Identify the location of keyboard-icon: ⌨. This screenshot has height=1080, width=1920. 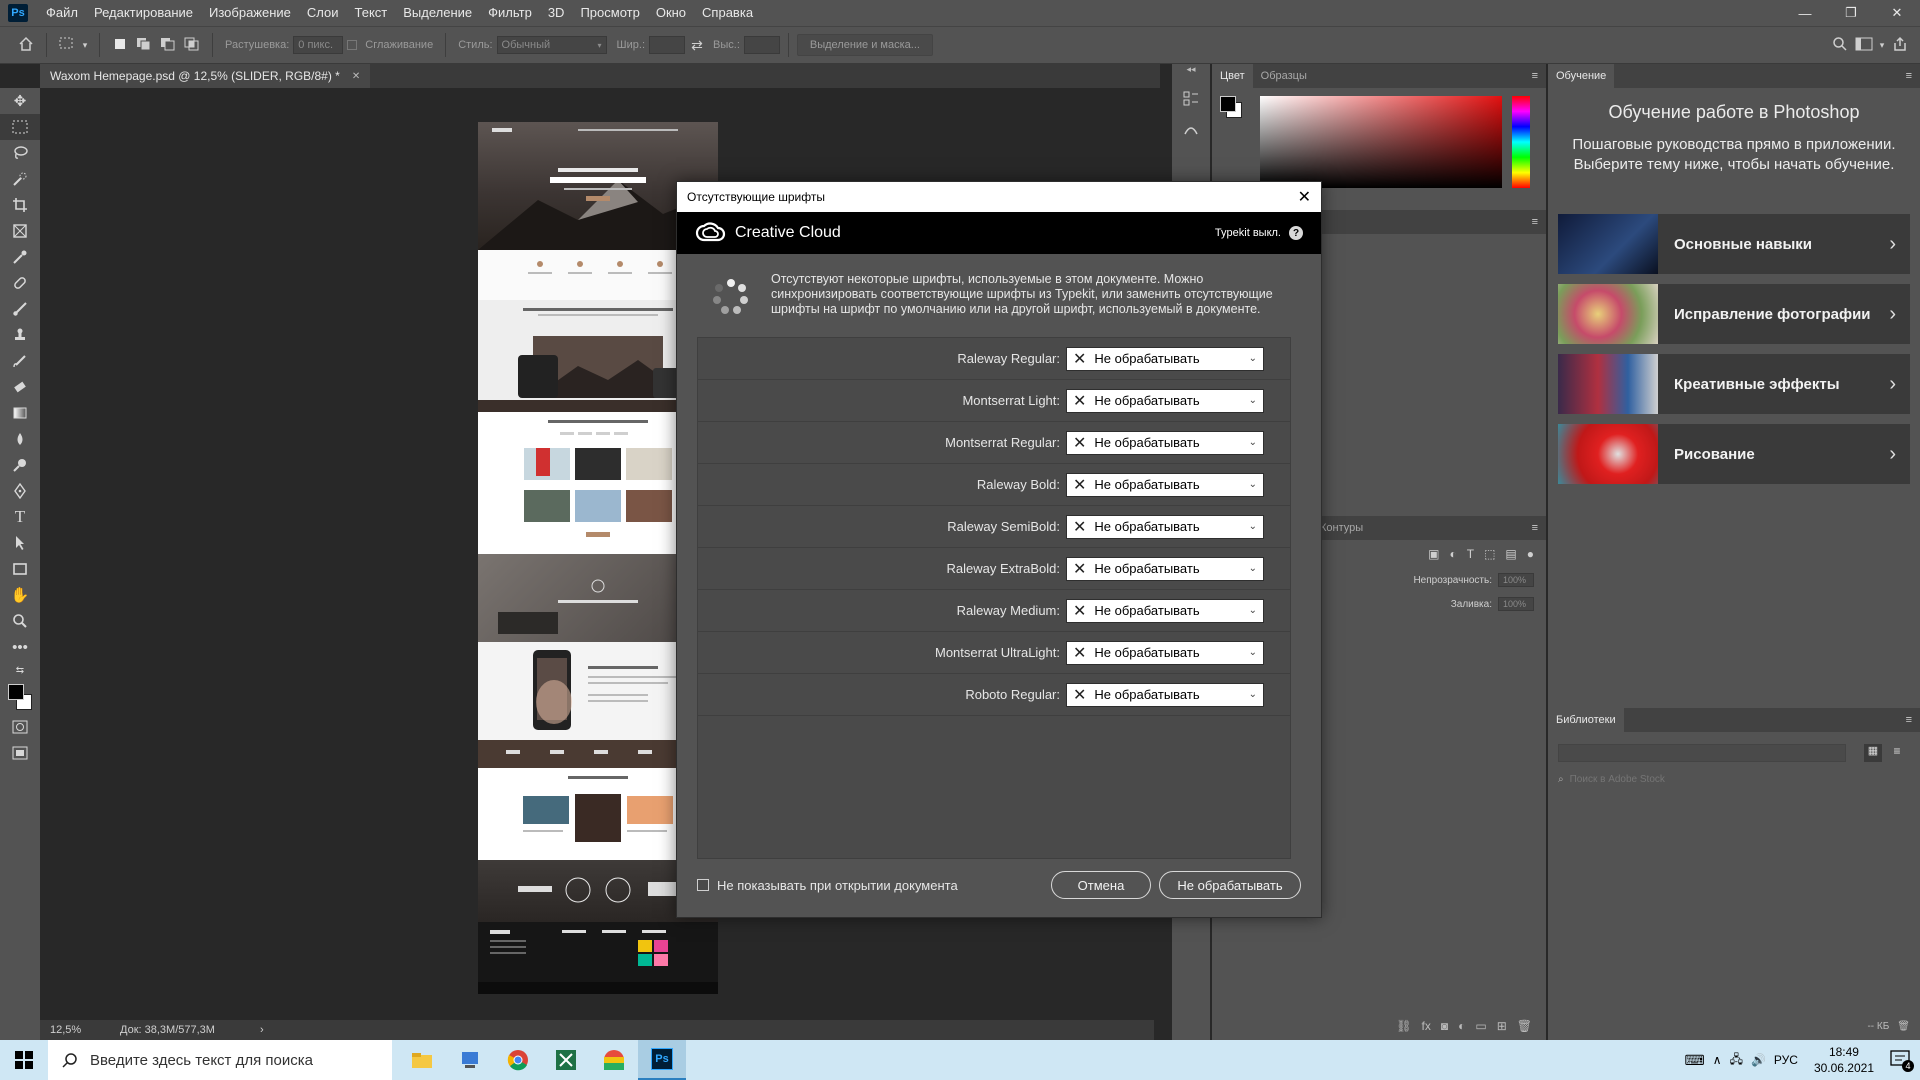
(1695, 1060).